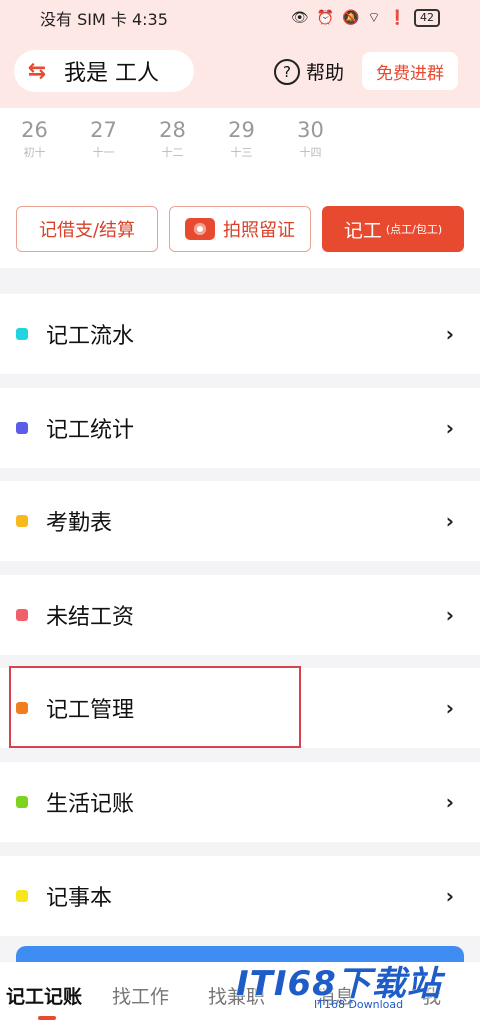 This screenshot has height=1027, width=480. I want to click on join-group-button: 免费进群, so click(410, 71).